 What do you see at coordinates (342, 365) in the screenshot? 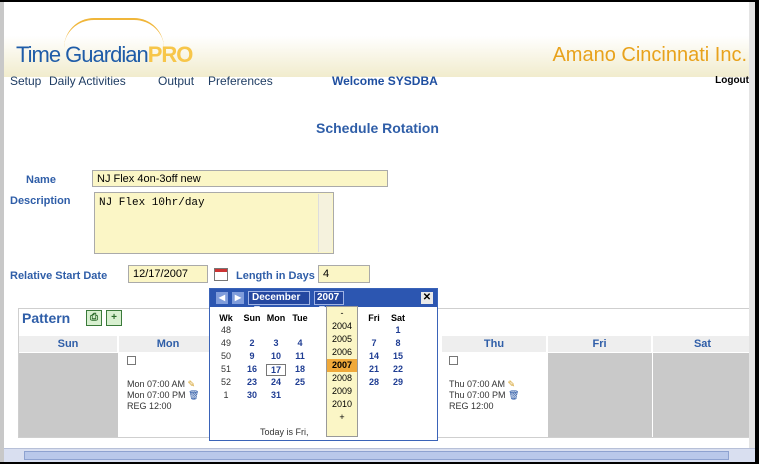
I see `year-option: 2007` at bounding box center [342, 365].